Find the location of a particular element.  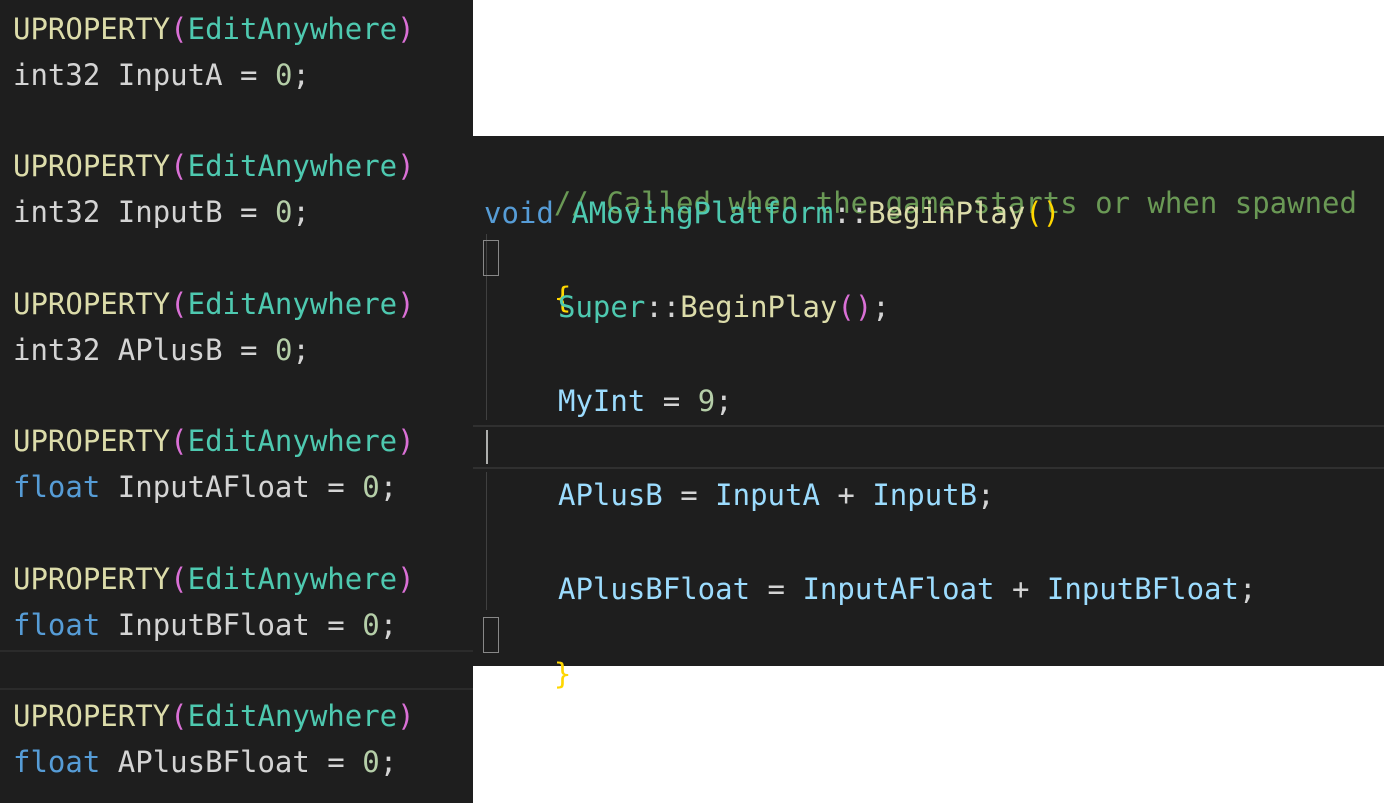

indent-guide is located at coordinates (486, 541).